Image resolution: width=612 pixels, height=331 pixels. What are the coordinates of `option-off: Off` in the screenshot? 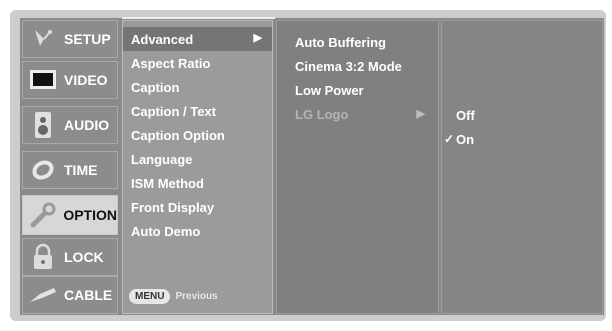 It's located at (522, 115).